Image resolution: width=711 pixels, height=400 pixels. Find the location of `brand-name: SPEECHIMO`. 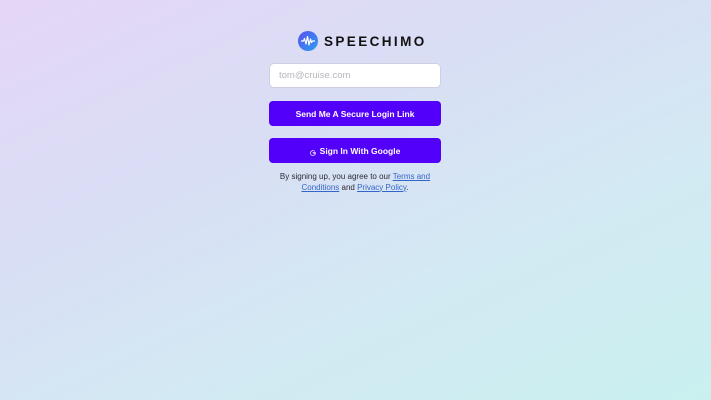

brand-name: SPEECHIMO is located at coordinates (375, 41).